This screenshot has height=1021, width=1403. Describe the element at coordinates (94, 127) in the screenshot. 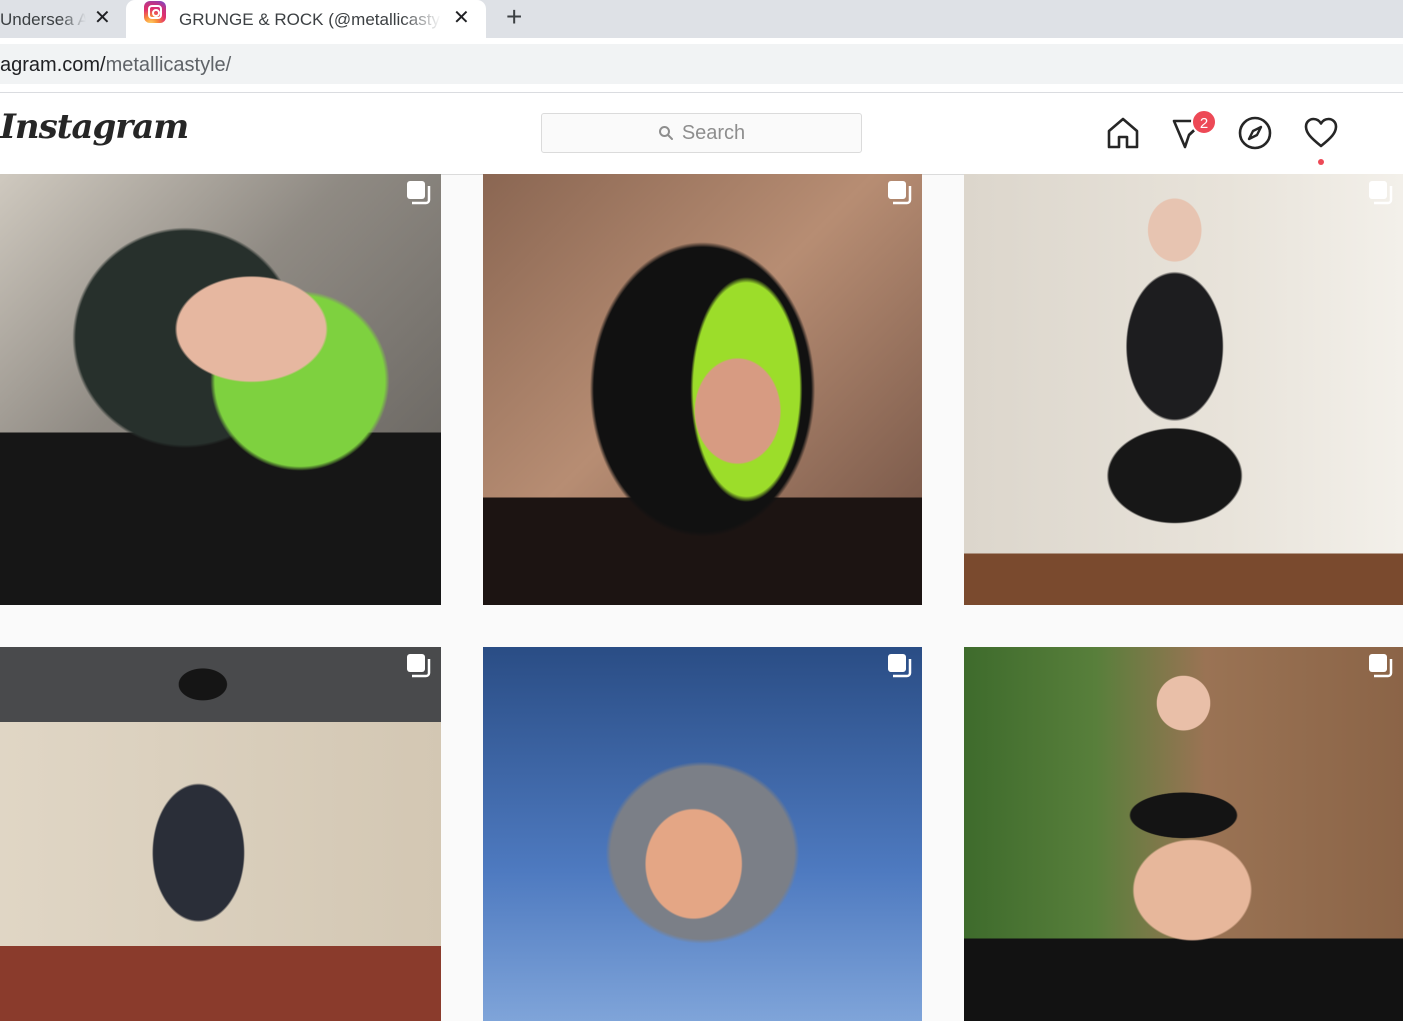

I see `instagram-logo: Instagram` at that location.